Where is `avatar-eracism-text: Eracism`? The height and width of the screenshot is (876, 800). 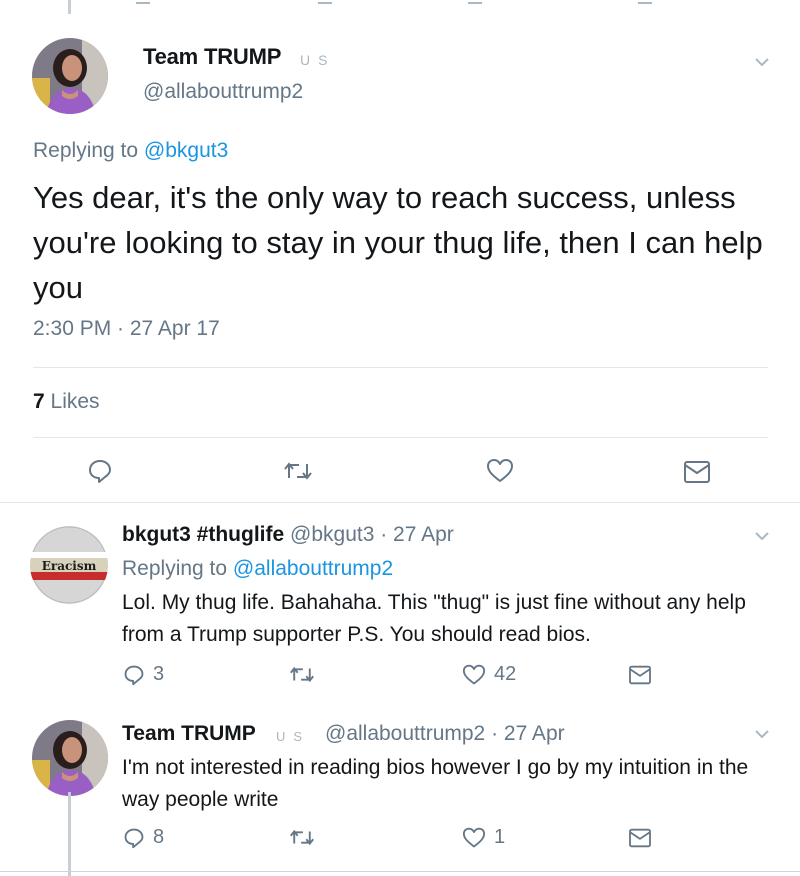
avatar-eracism-text: Eracism is located at coordinates (69, 566).